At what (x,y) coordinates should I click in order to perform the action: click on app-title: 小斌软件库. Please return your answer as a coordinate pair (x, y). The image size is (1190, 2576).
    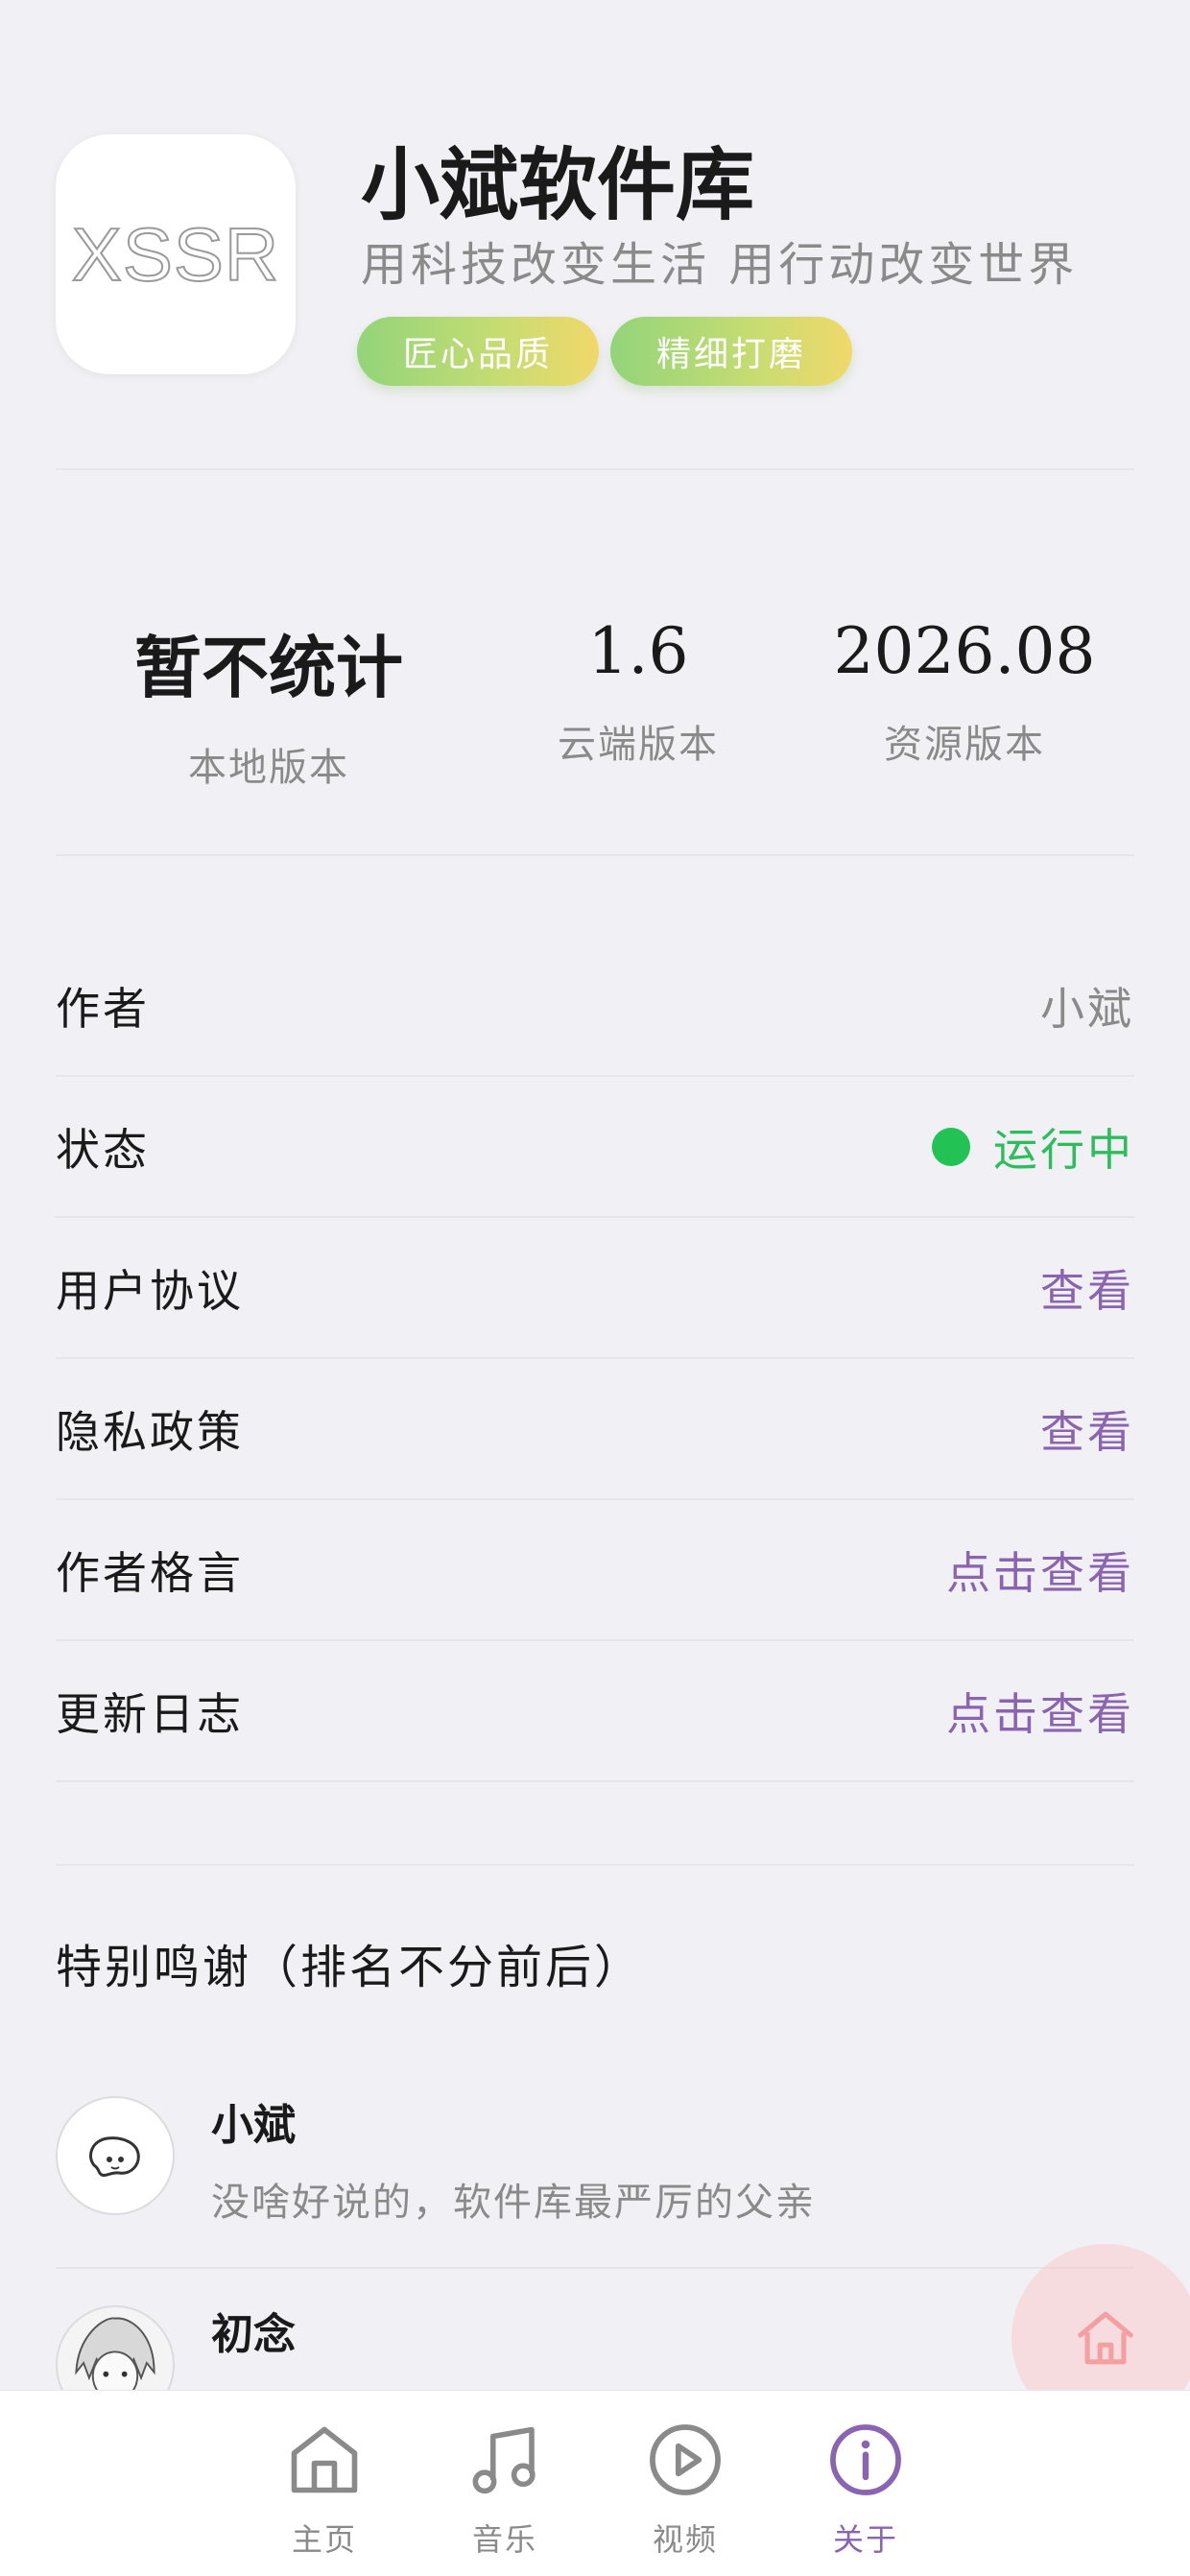
    Looking at the image, I should click on (558, 185).